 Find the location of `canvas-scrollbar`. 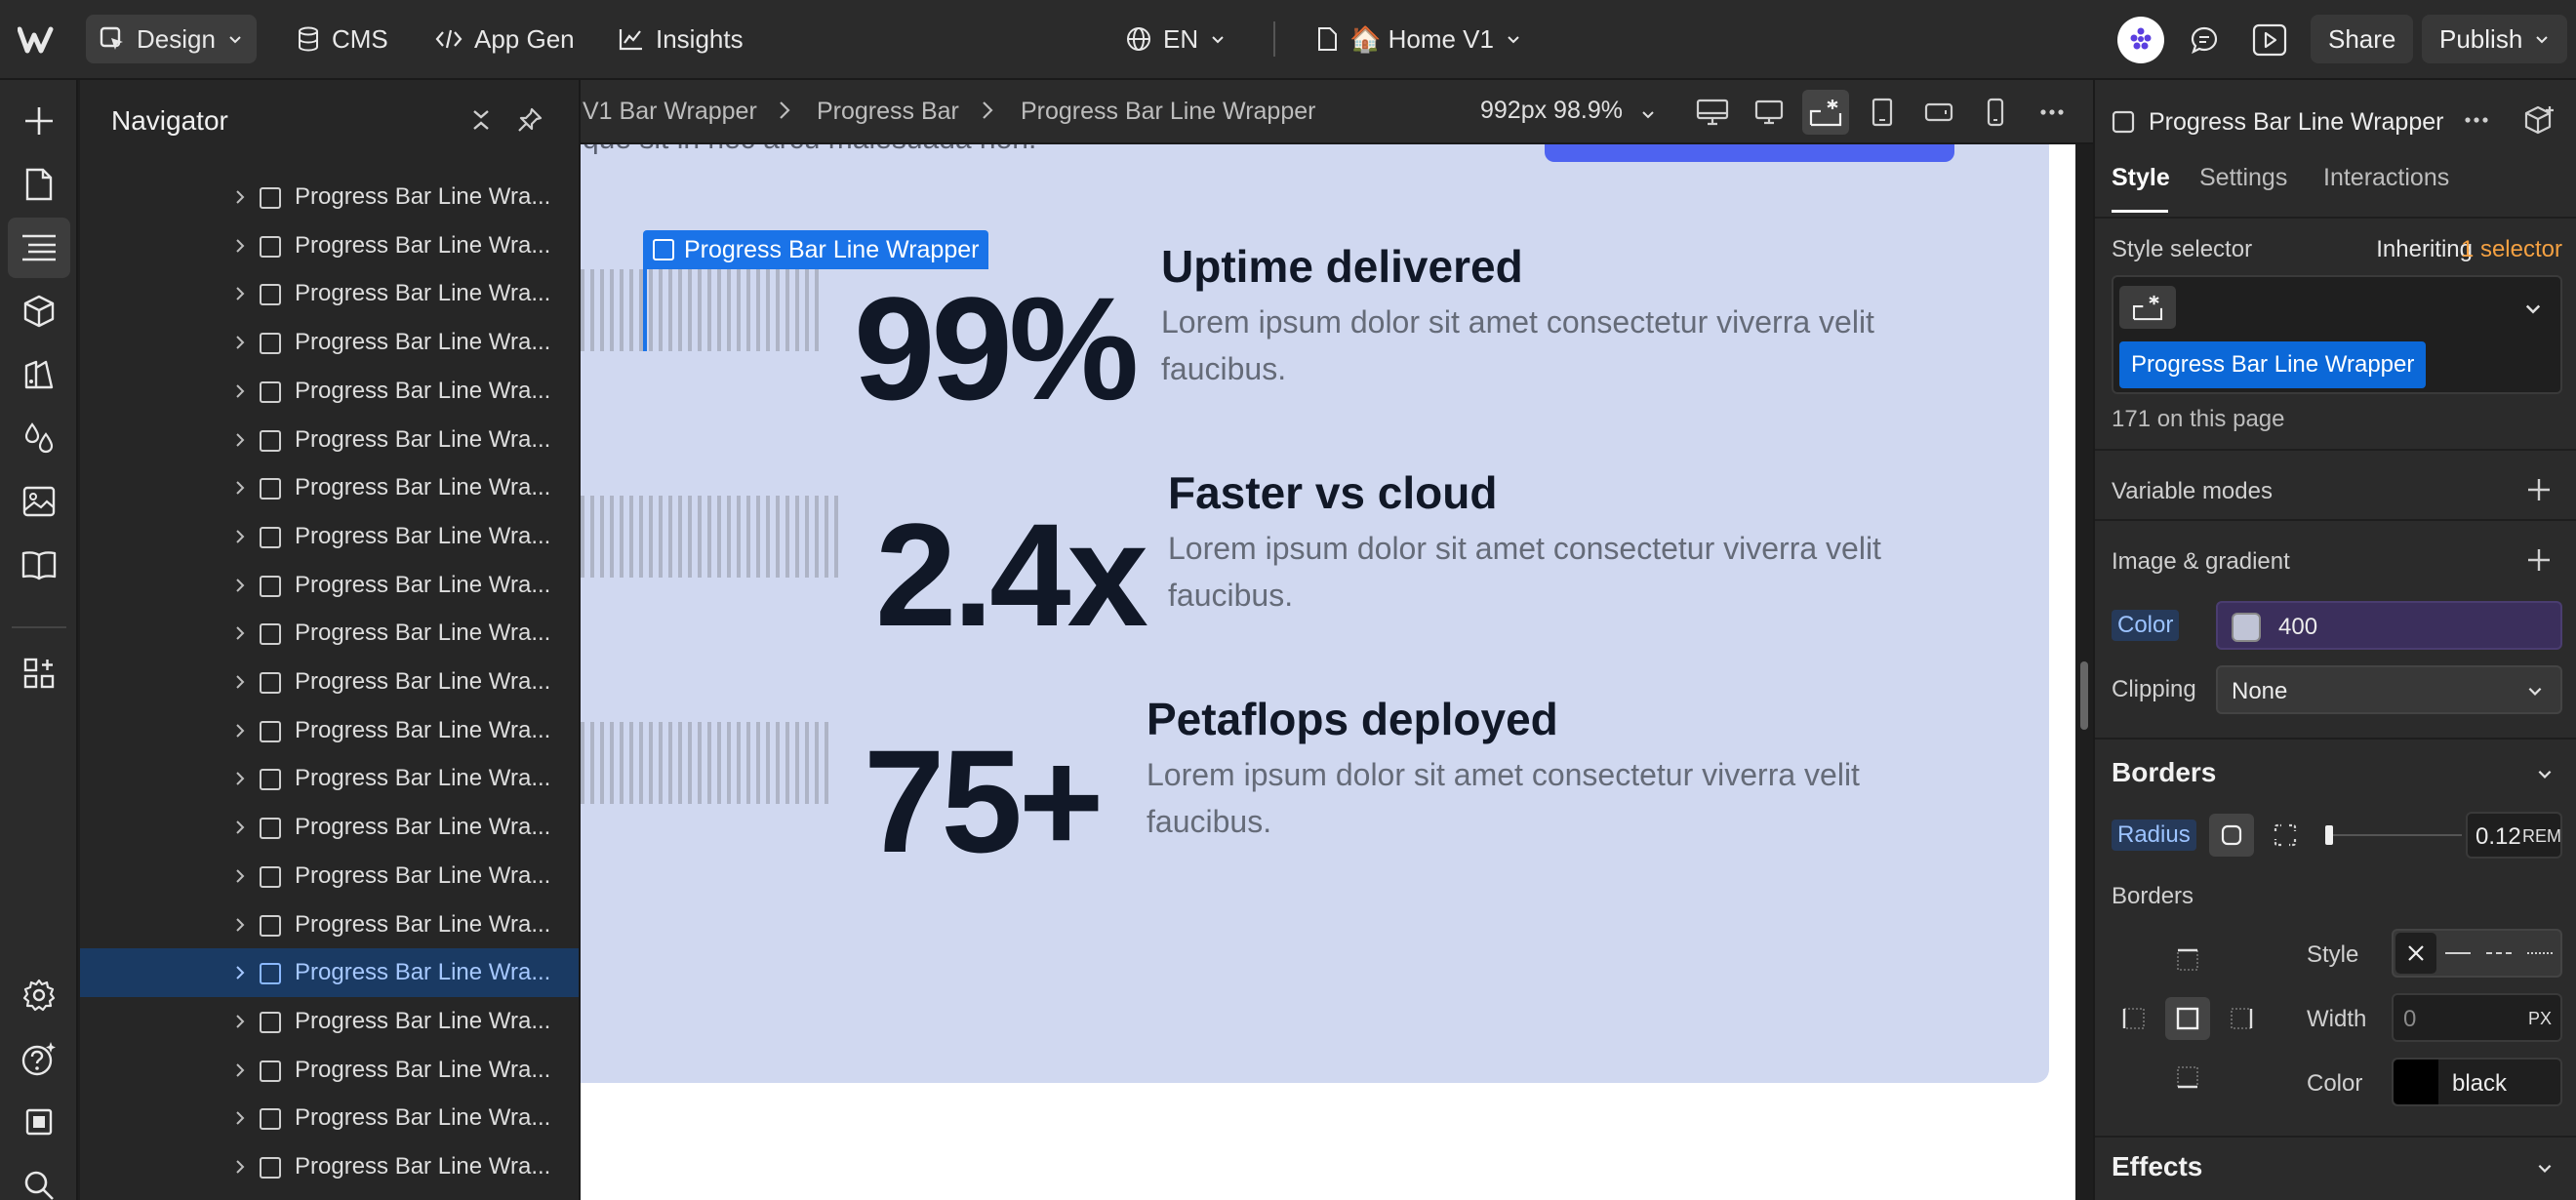

canvas-scrollbar is located at coordinates (2084, 672).